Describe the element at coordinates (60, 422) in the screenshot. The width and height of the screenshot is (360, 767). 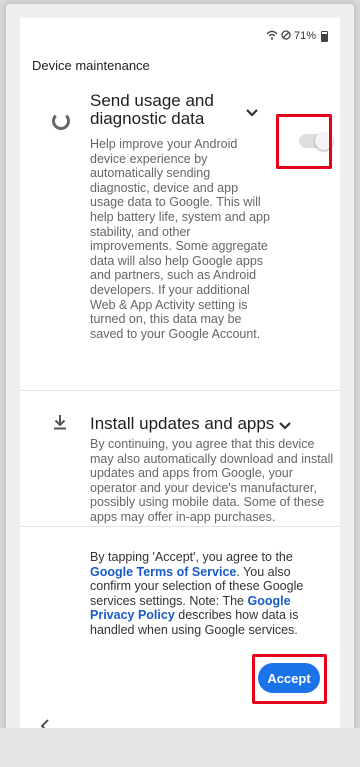
I see `download-icon` at that location.